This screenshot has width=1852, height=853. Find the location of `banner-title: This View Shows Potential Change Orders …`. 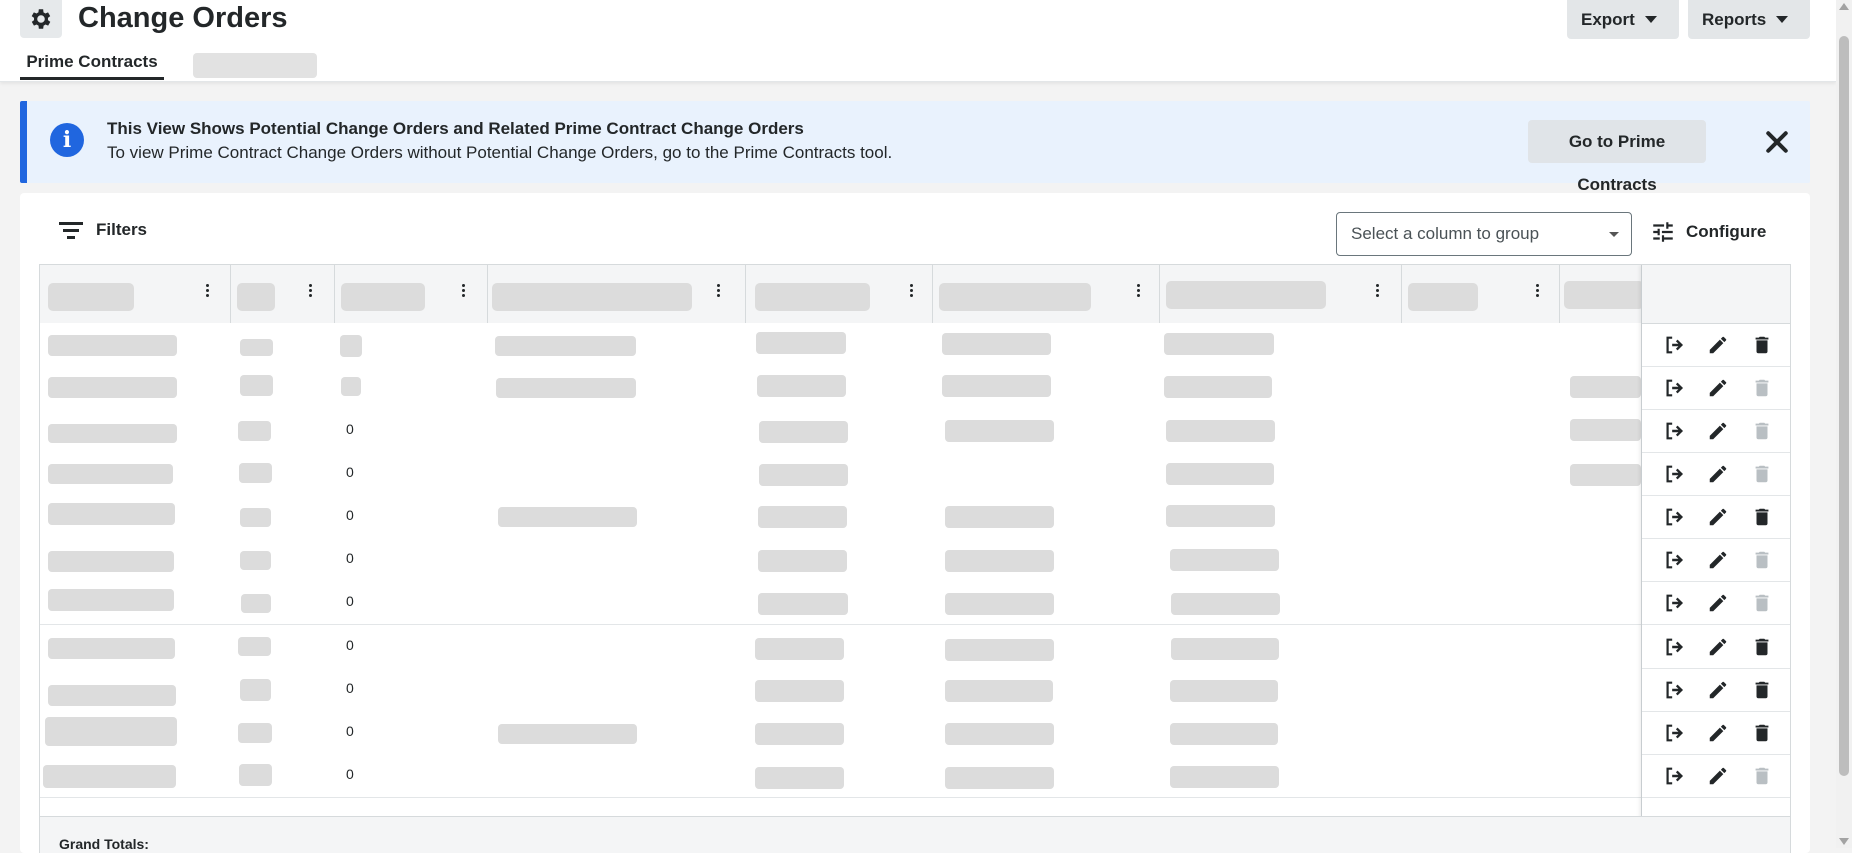

banner-title: This View Shows Potential Change Orders … is located at coordinates (455, 128).